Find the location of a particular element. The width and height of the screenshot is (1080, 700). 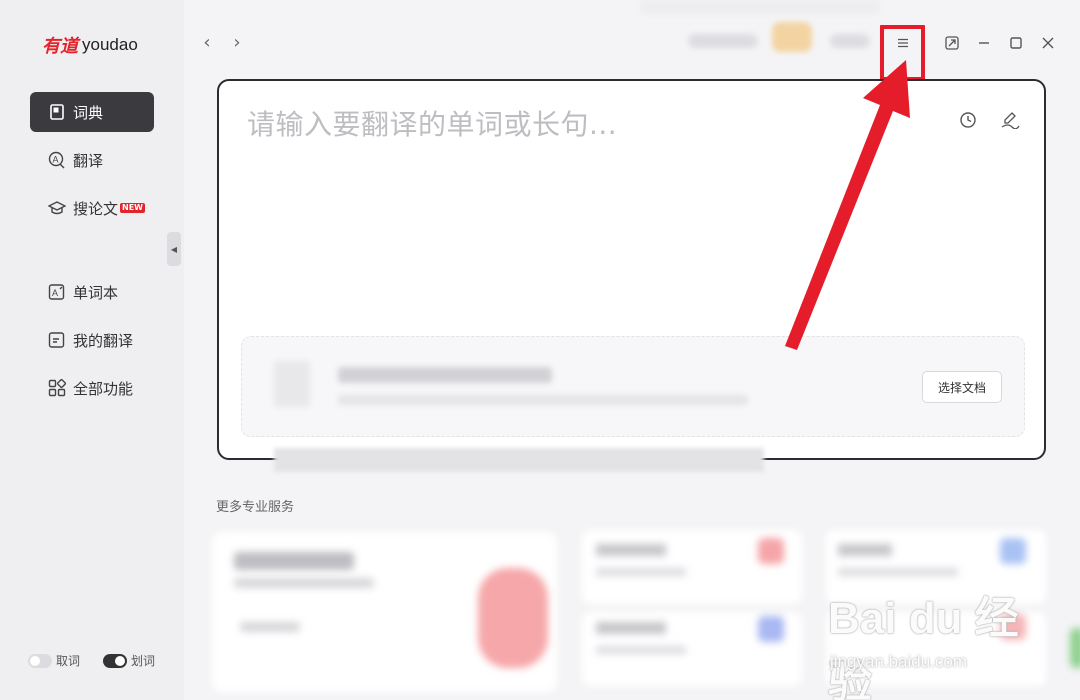

history-button is located at coordinates (968, 120).